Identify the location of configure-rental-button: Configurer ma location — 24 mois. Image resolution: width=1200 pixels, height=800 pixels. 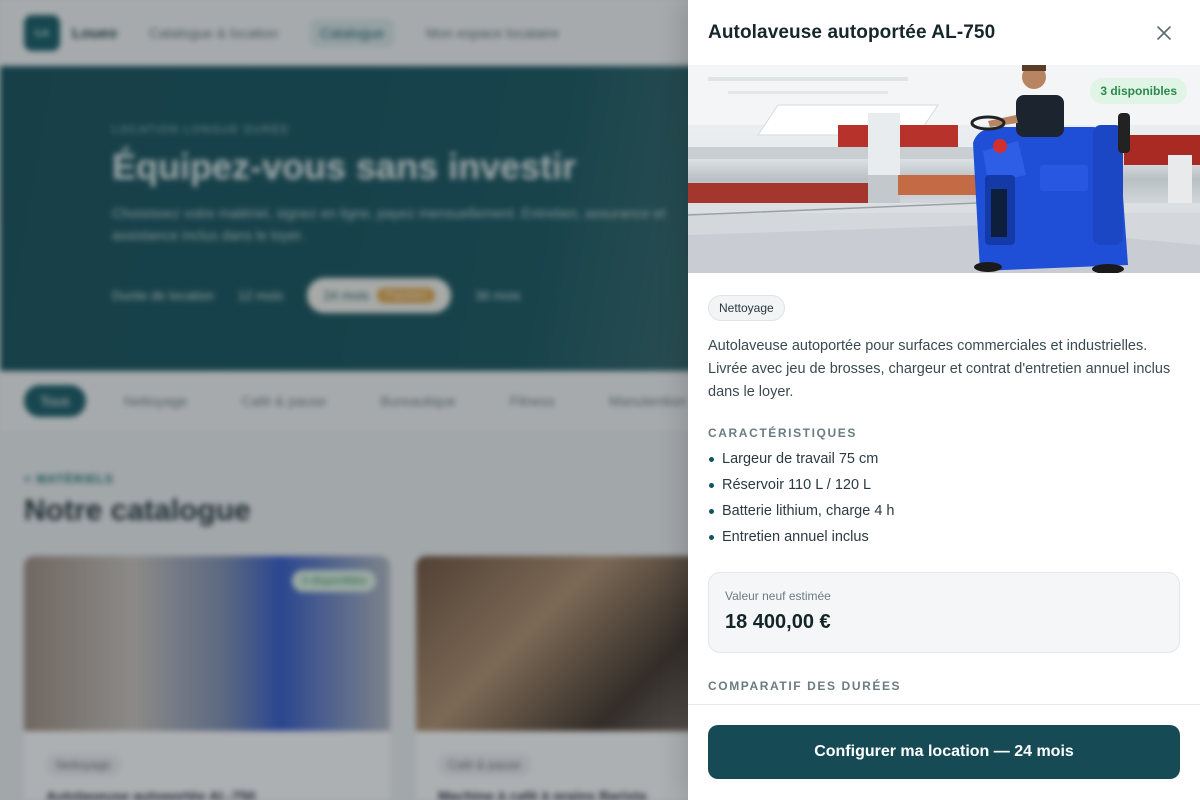
(944, 752).